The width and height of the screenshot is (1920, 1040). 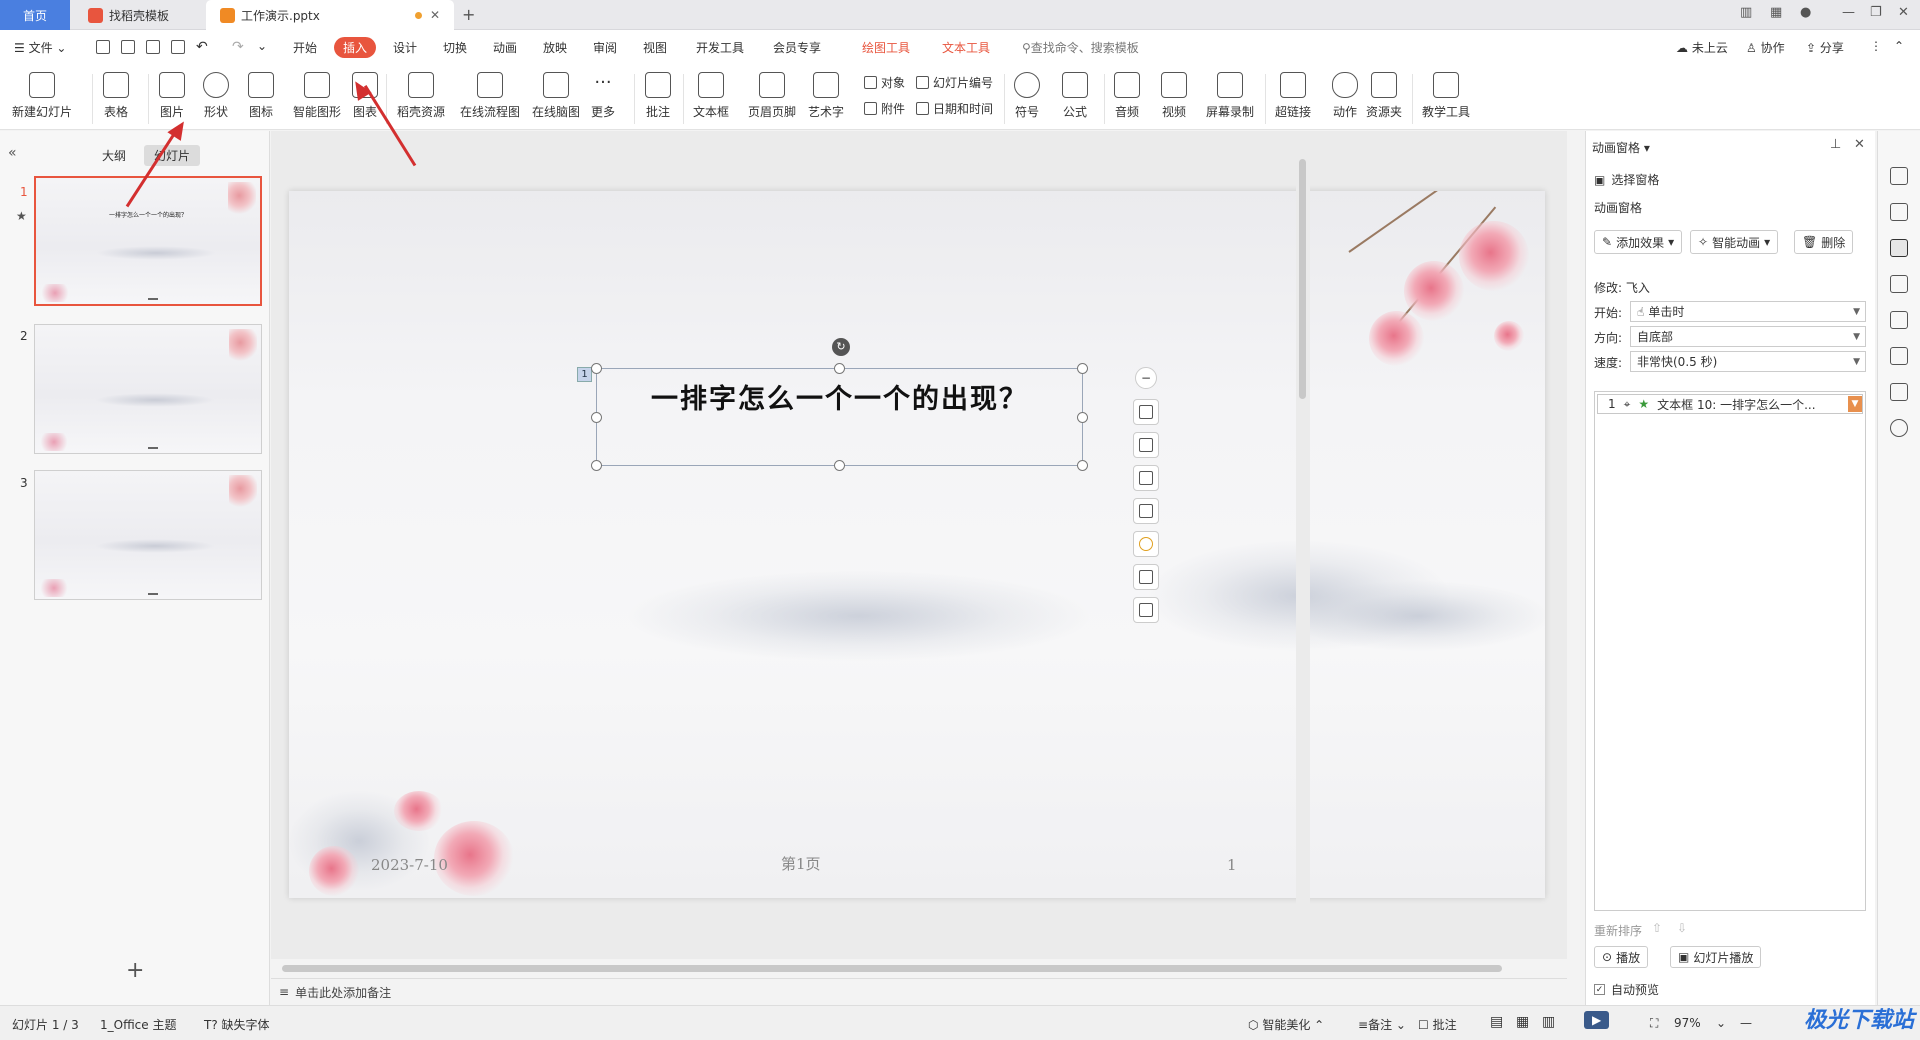 I want to click on delete-button: 🗑 删除, so click(x=1824, y=242).